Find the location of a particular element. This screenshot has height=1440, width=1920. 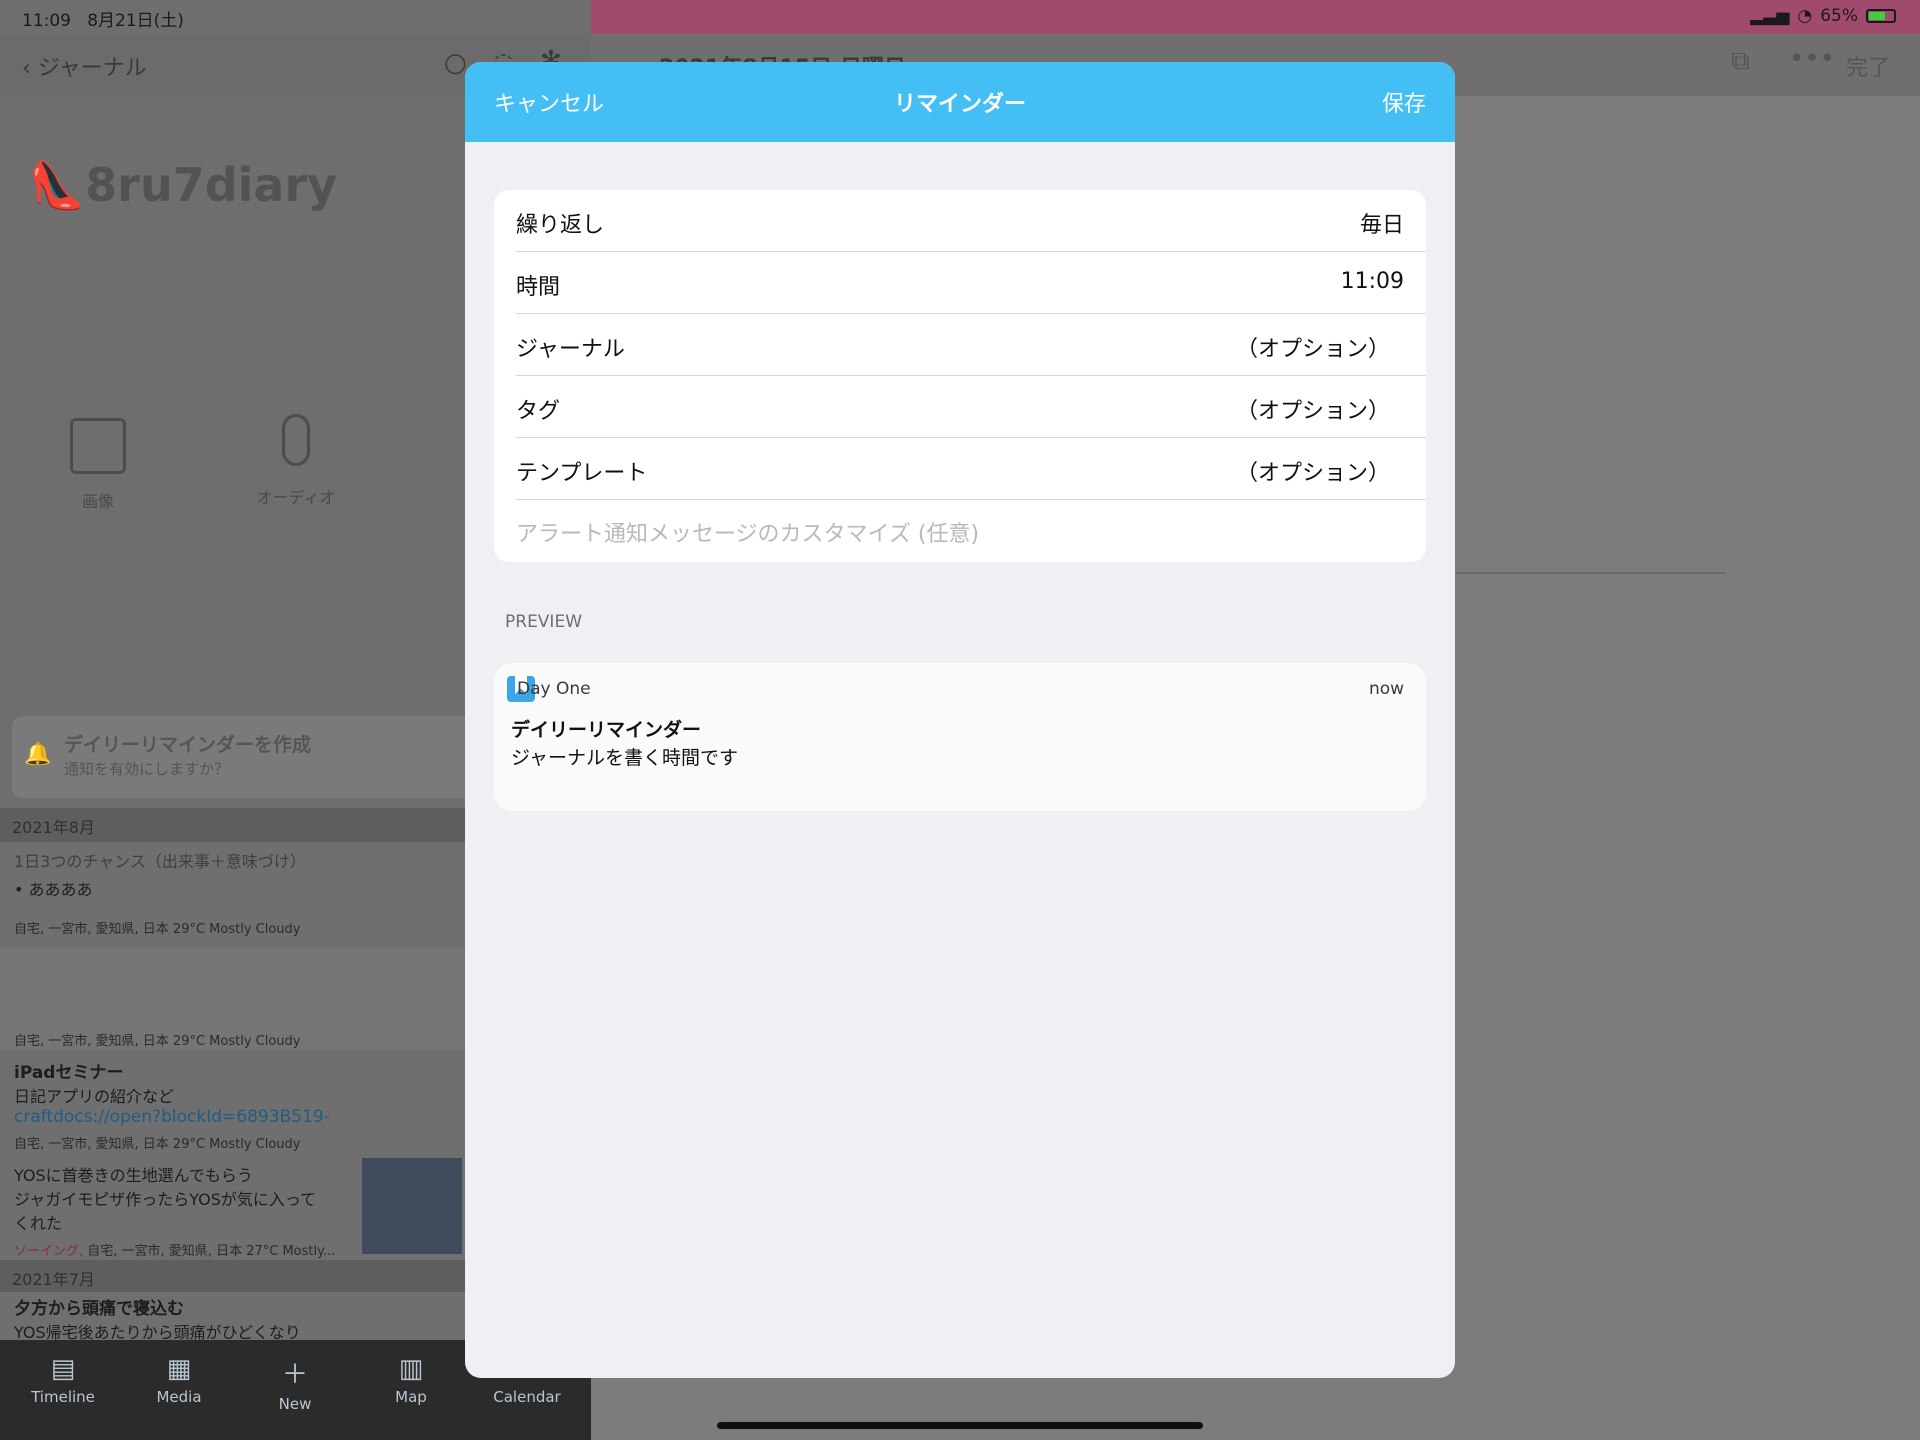

wifi-icon: ◔ is located at coordinates (1805, 16).